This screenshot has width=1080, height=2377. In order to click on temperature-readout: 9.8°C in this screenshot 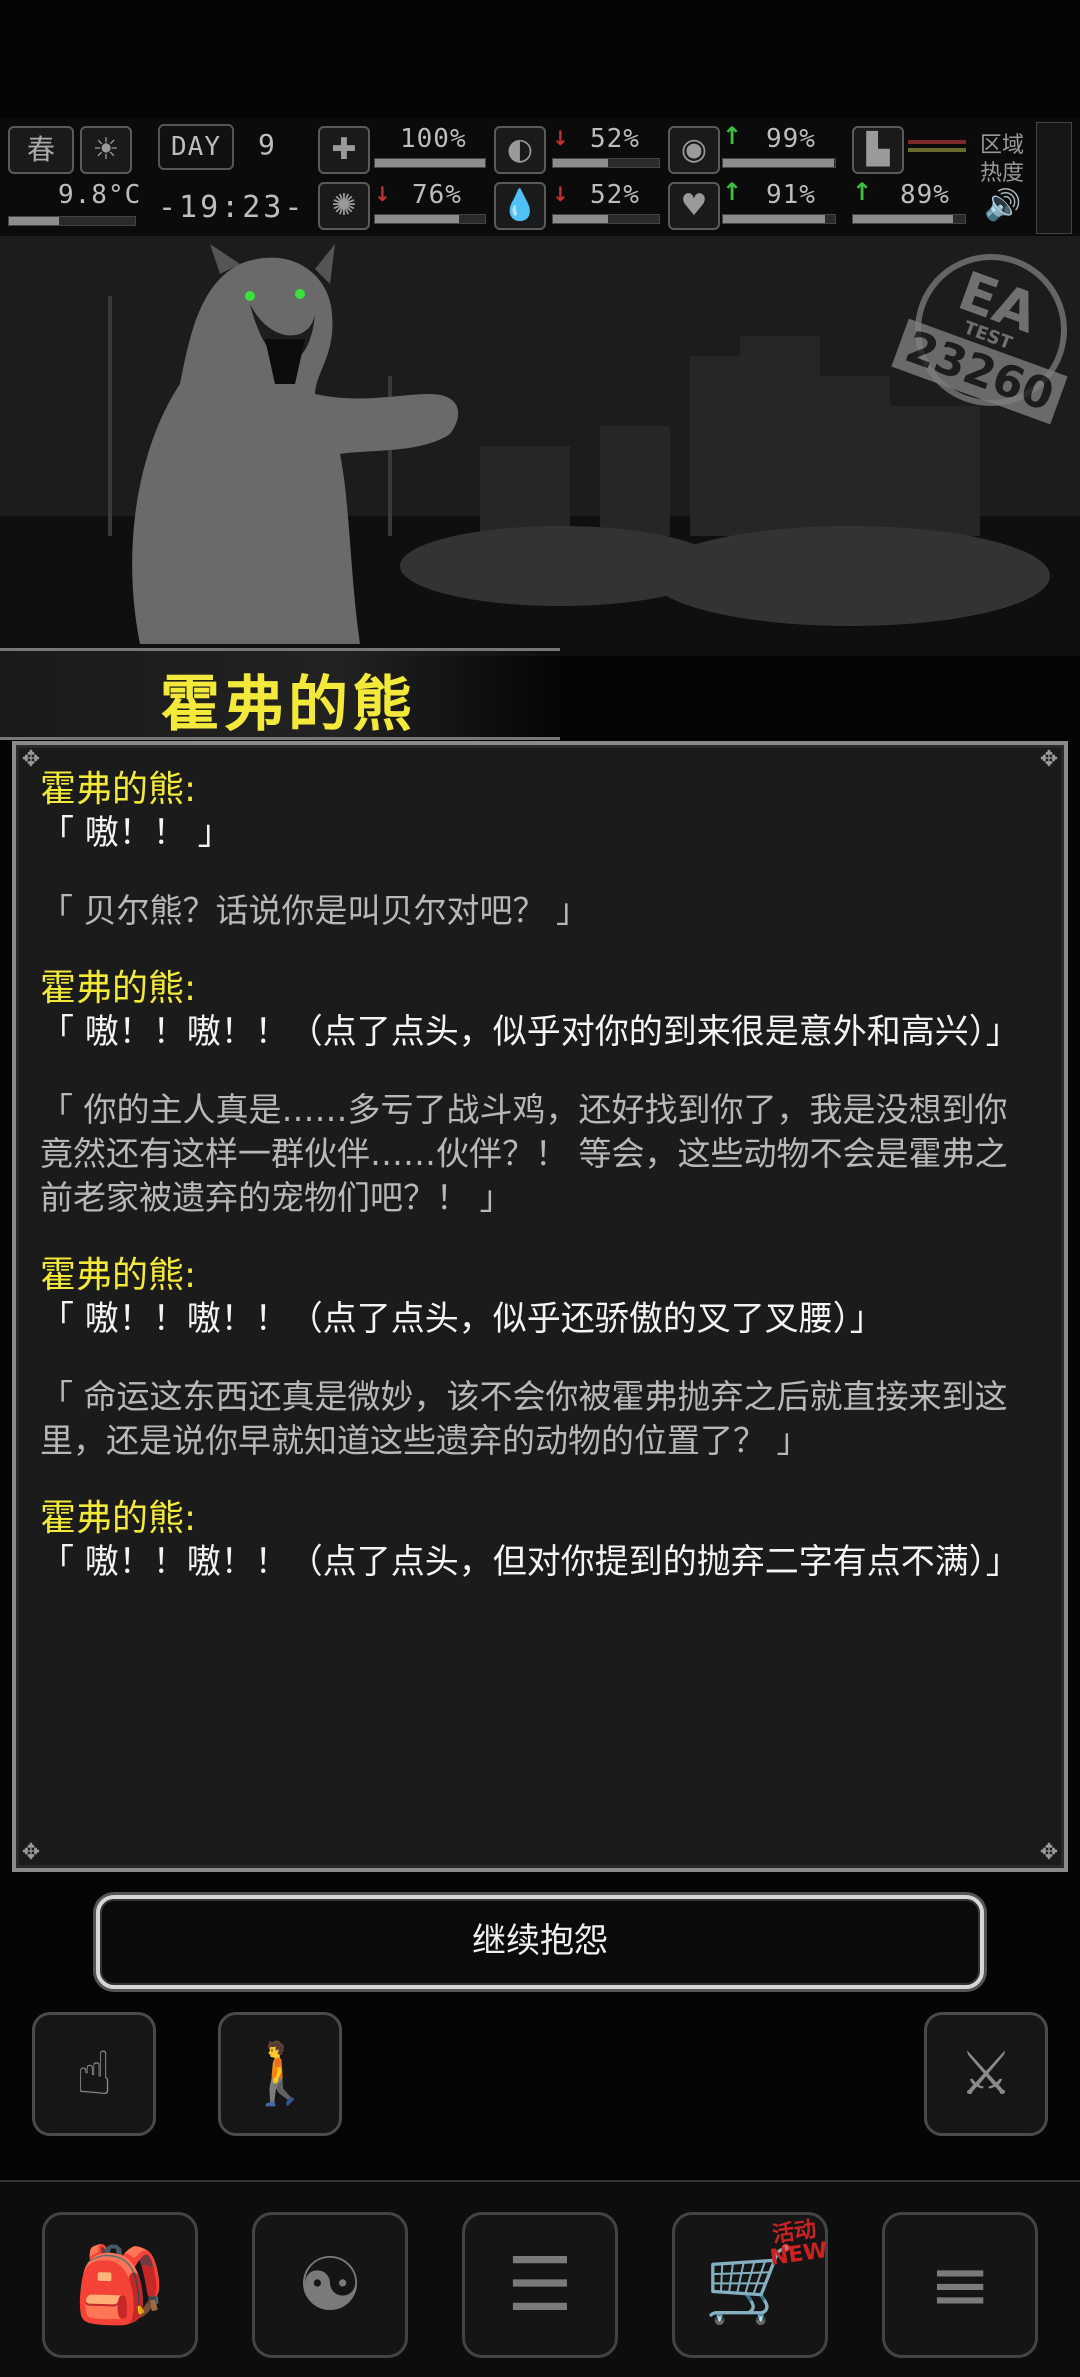, I will do `click(100, 195)`.